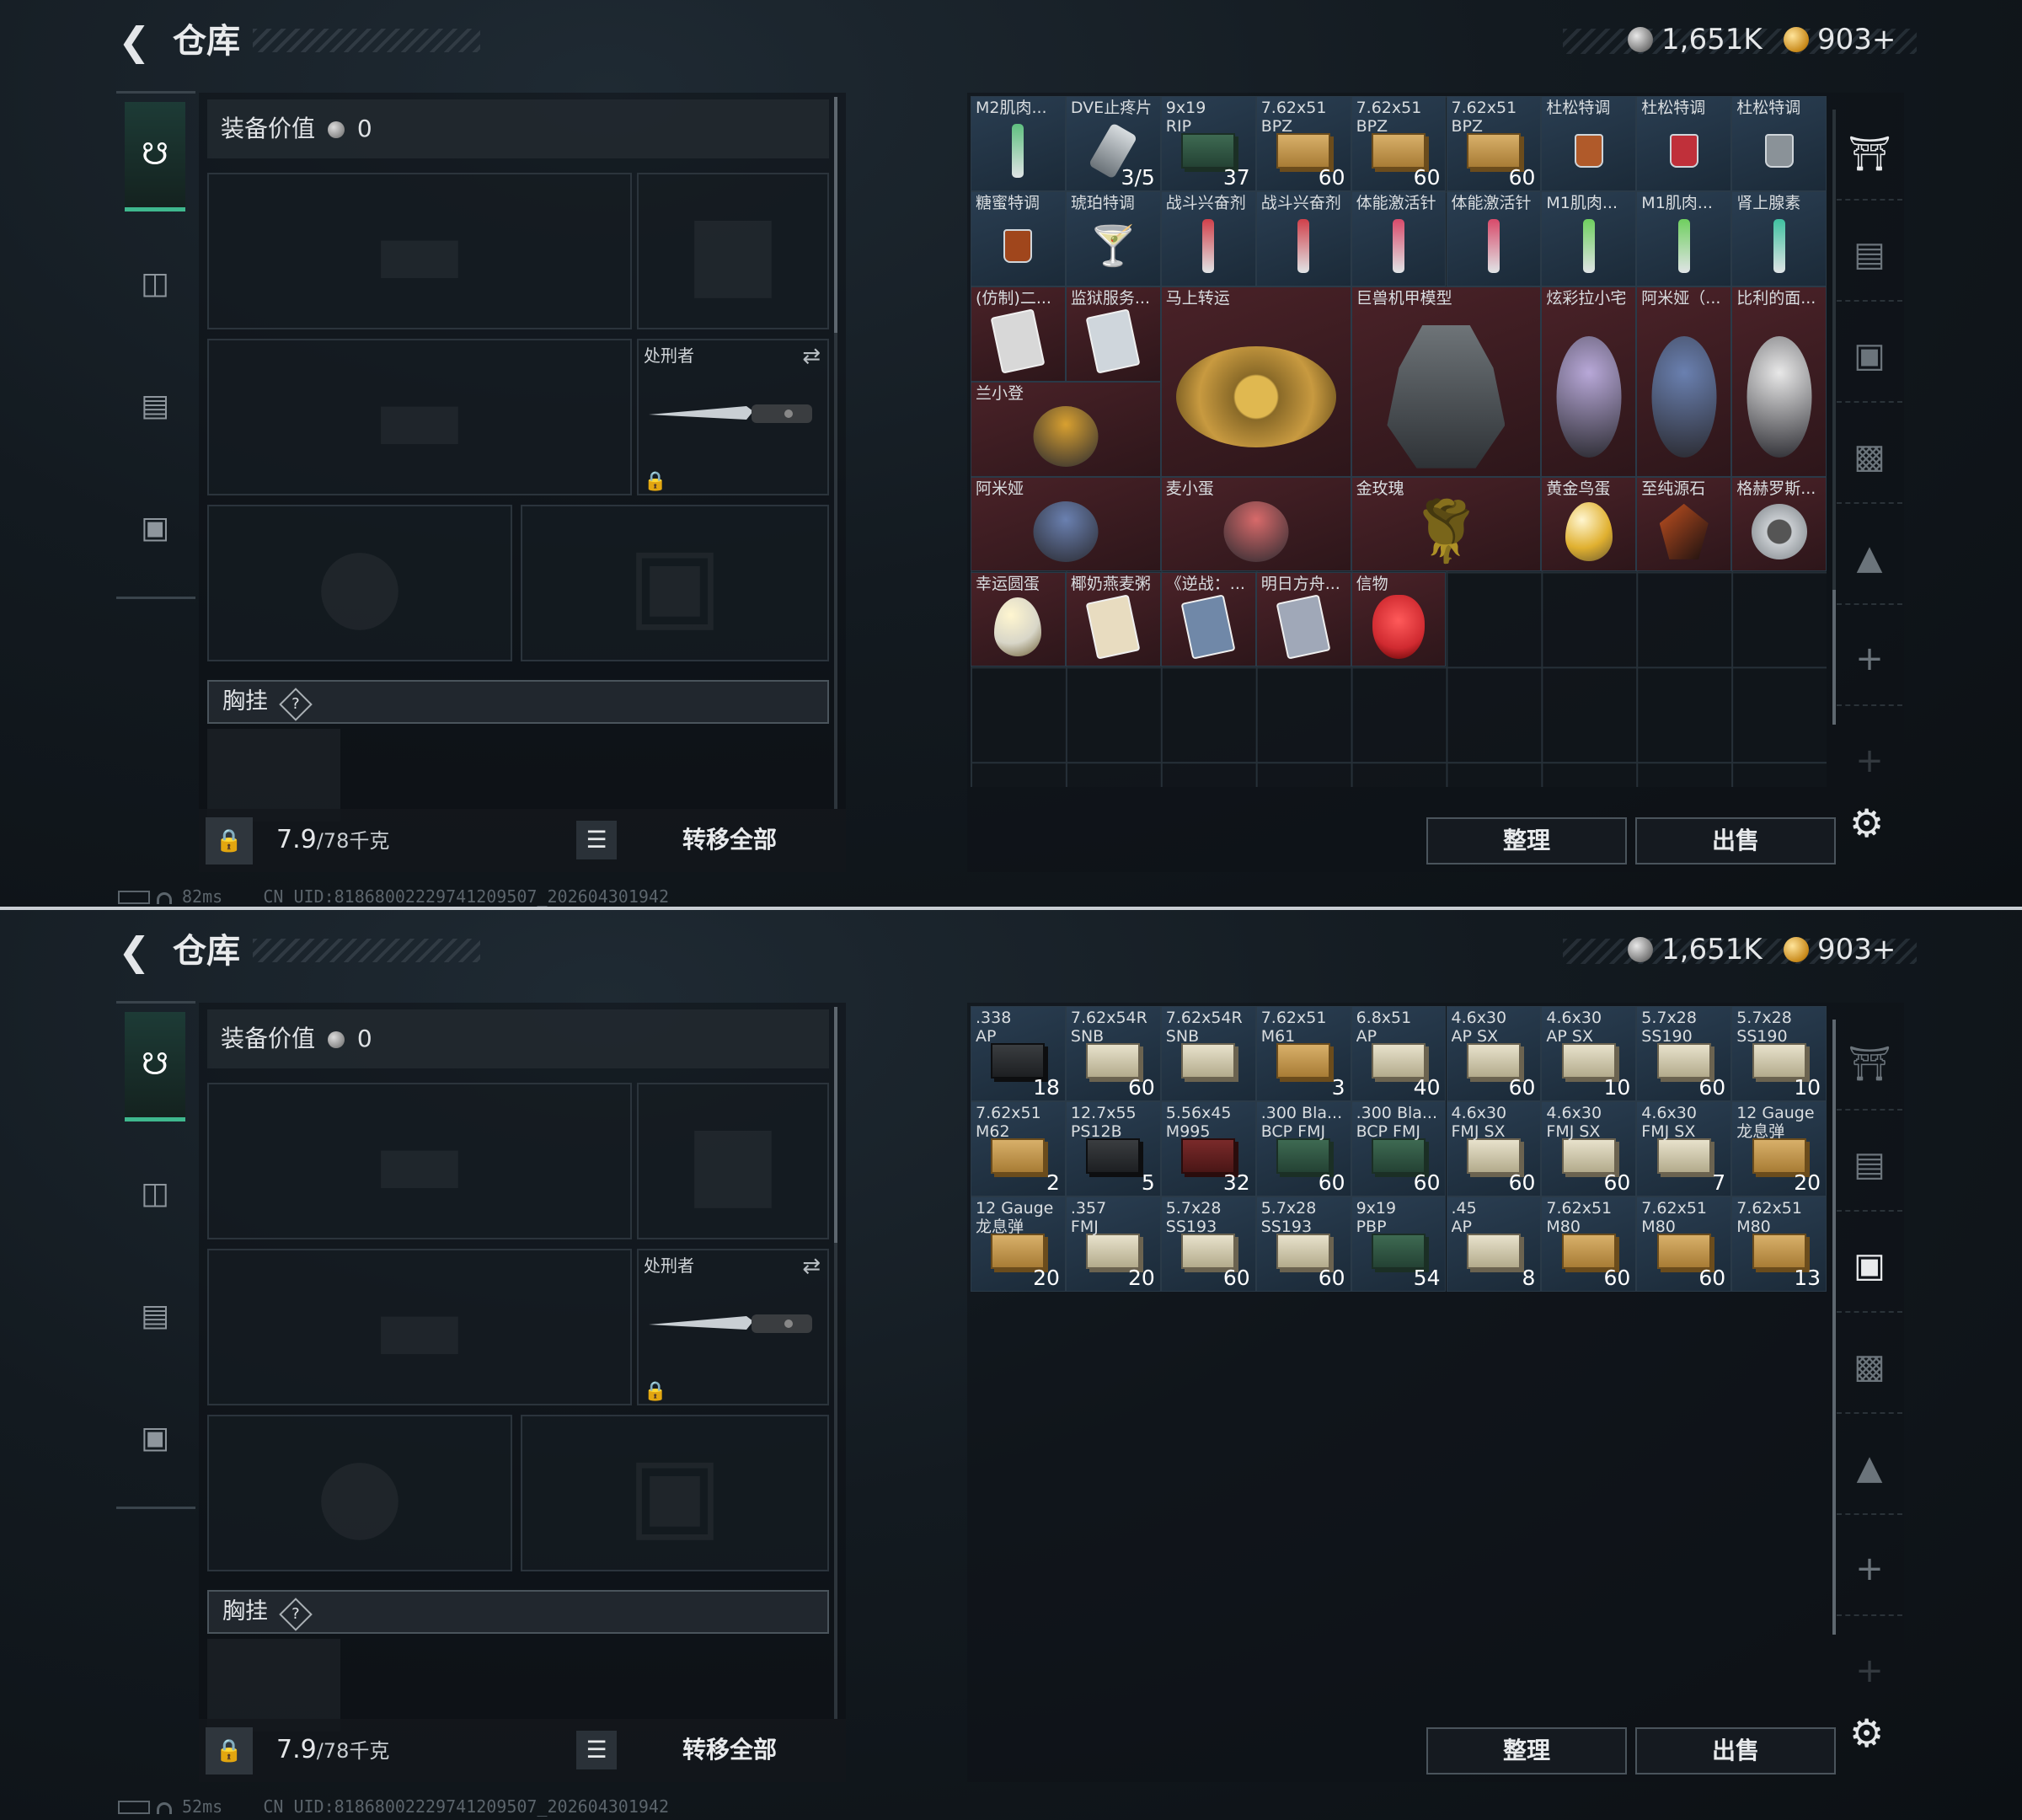 The width and height of the screenshot is (2022, 1820). What do you see at coordinates (1869, 558) in the screenshot?
I see `stash-tab-5-icon: ▲` at bounding box center [1869, 558].